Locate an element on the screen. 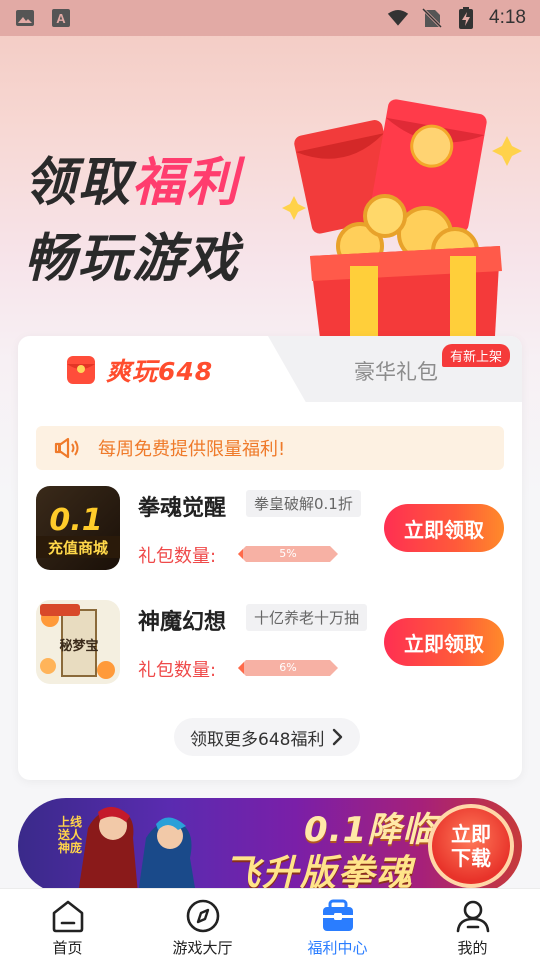 The width and height of the screenshot is (540, 960). more-welfare-button: 领取更多648福利 is located at coordinates (267, 737).